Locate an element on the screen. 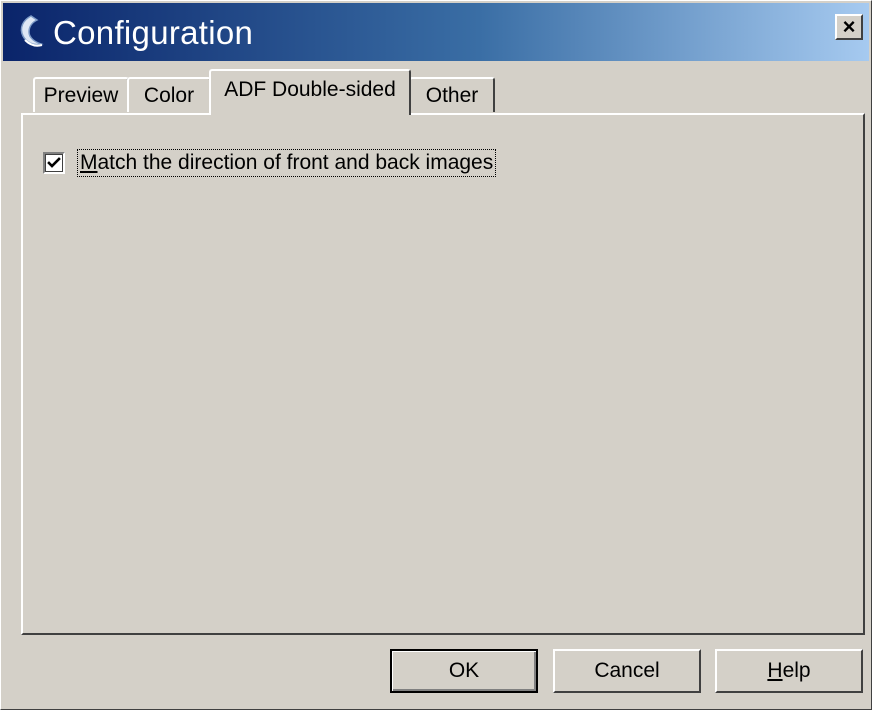 This screenshot has height=710, width=872. close-button: × is located at coordinates (849, 27).